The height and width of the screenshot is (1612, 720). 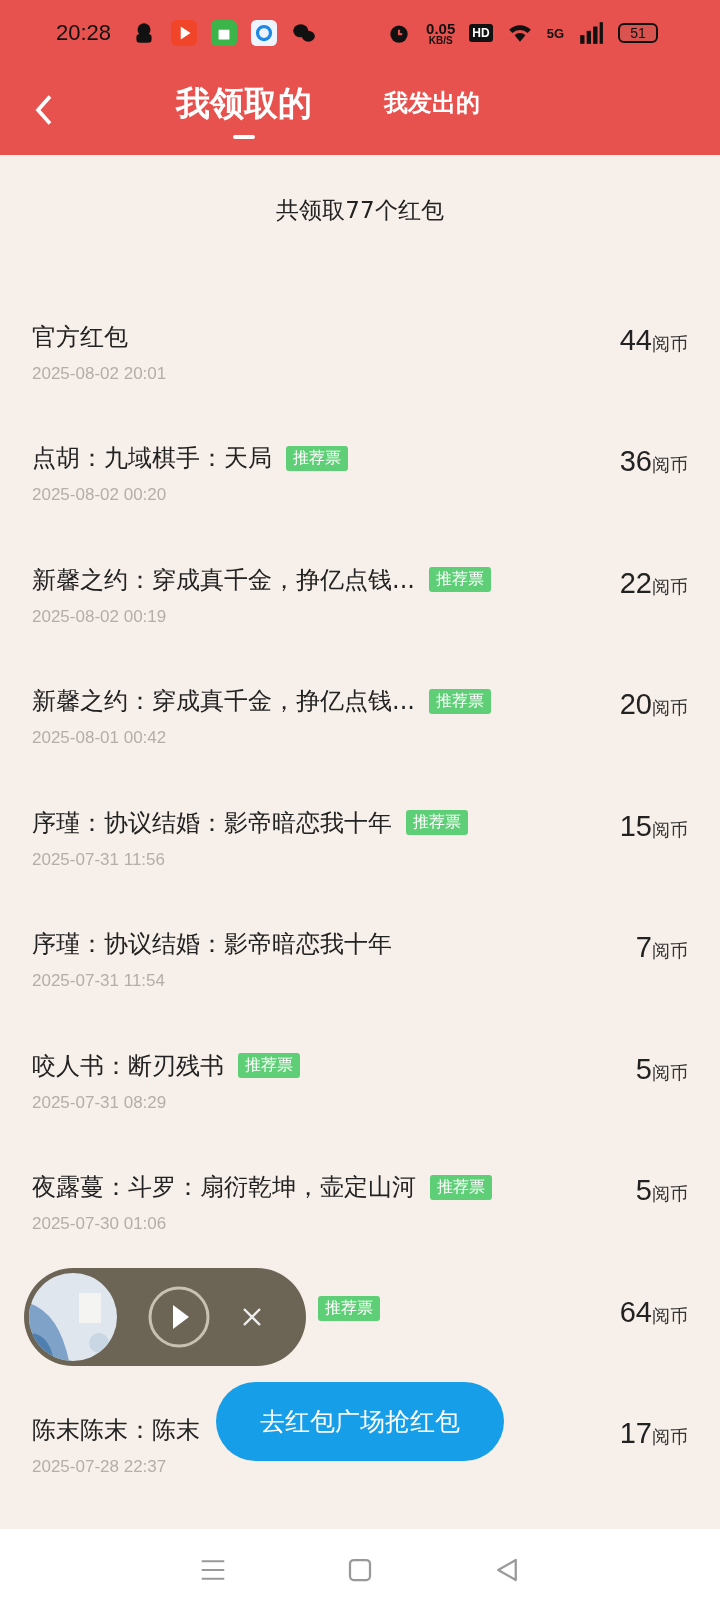 What do you see at coordinates (80, 337) in the screenshot?
I see `record-title: 官方红包` at bounding box center [80, 337].